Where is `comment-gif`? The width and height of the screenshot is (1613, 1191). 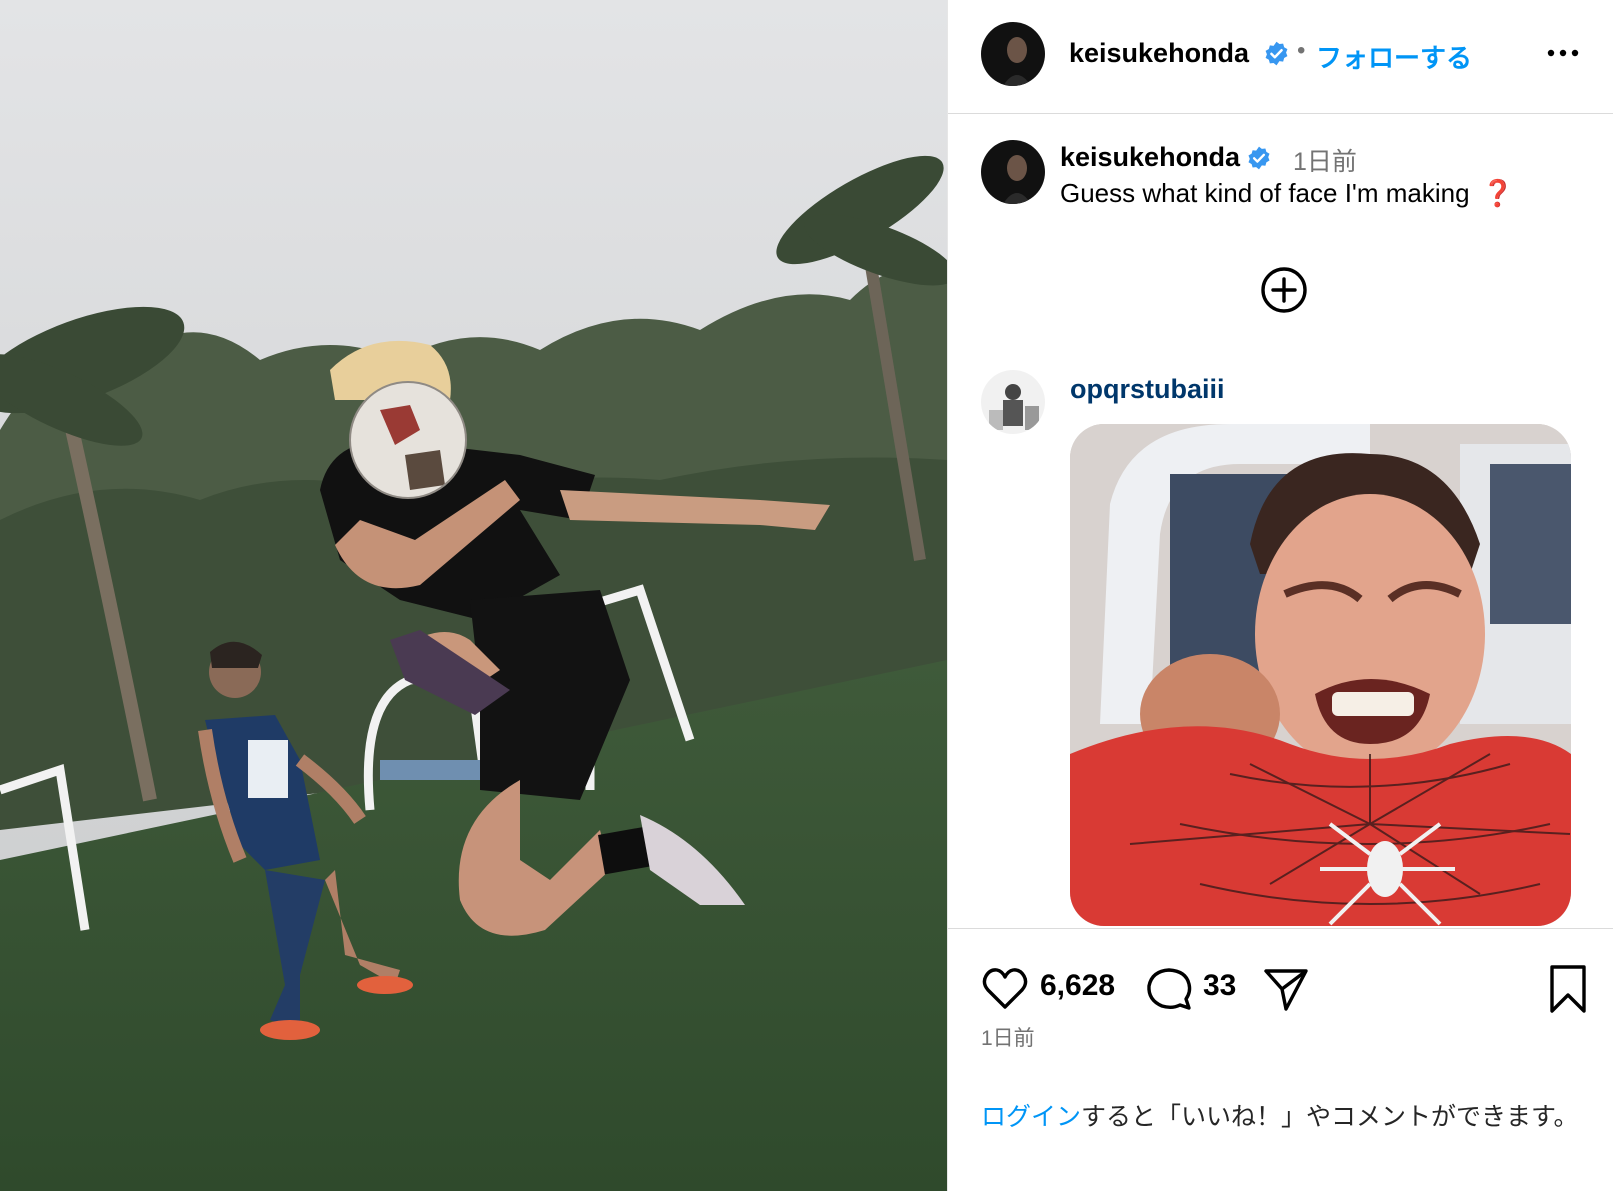
comment-gif is located at coordinates (1320, 675).